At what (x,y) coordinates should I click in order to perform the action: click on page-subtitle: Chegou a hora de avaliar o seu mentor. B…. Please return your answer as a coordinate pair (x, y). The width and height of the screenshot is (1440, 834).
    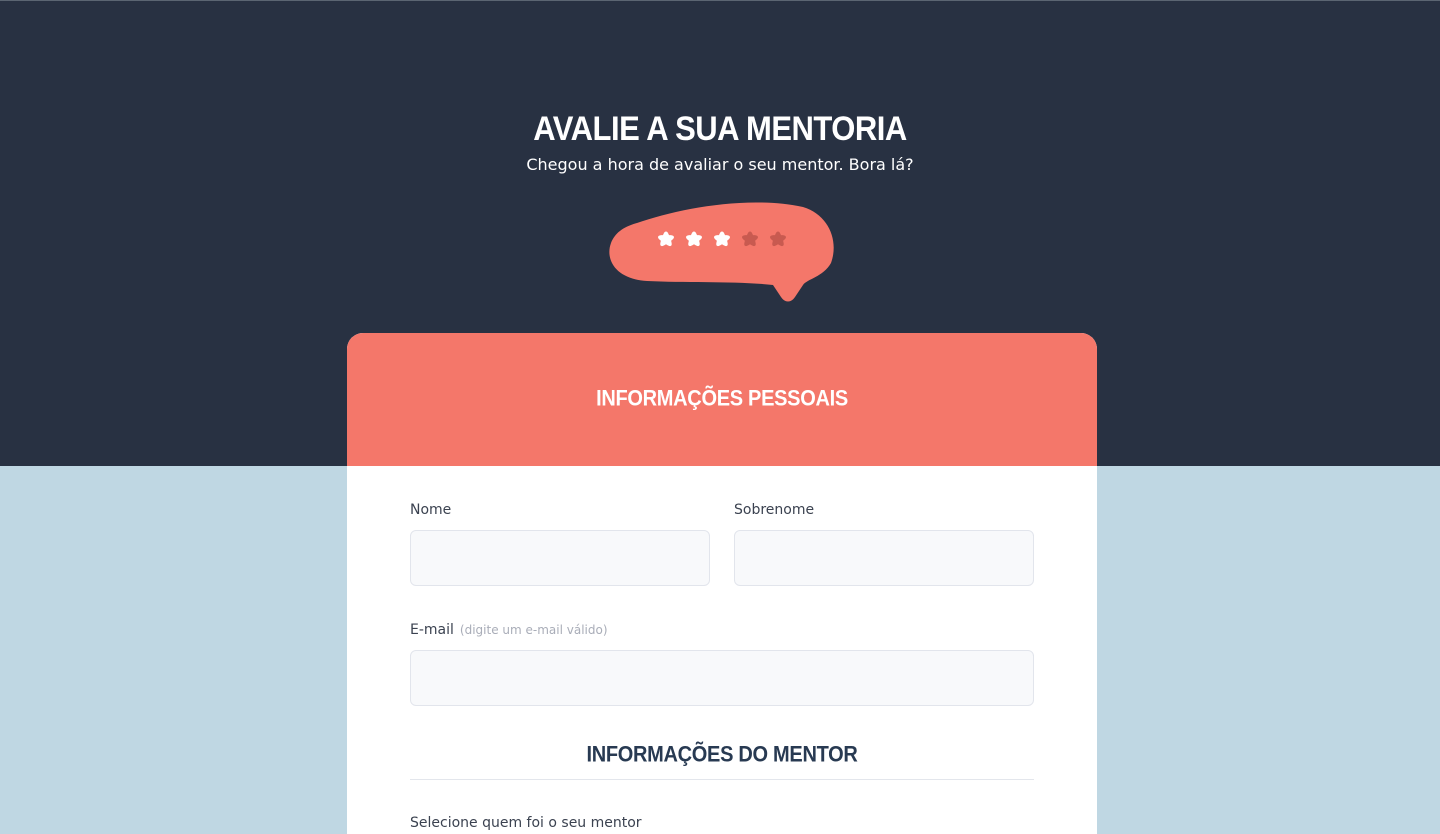
    Looking at the image, I should click on (720, 164).